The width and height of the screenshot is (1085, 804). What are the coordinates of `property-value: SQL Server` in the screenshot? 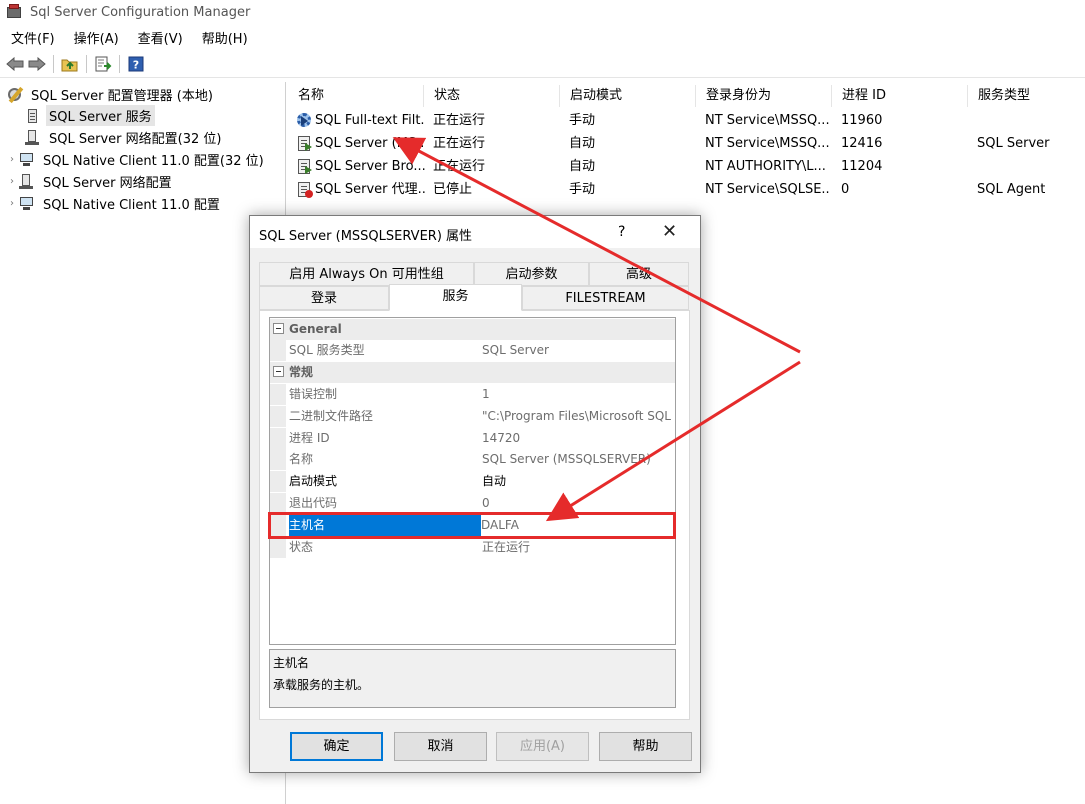 It's located at (515, 350).